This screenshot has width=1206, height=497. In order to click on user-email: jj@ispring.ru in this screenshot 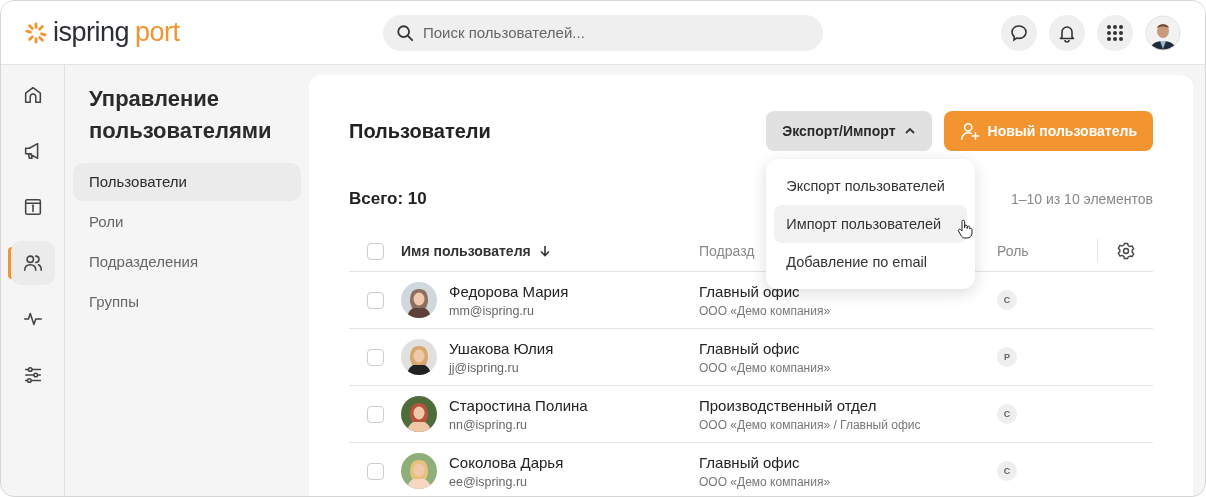, I will do `click(484, 367)`.